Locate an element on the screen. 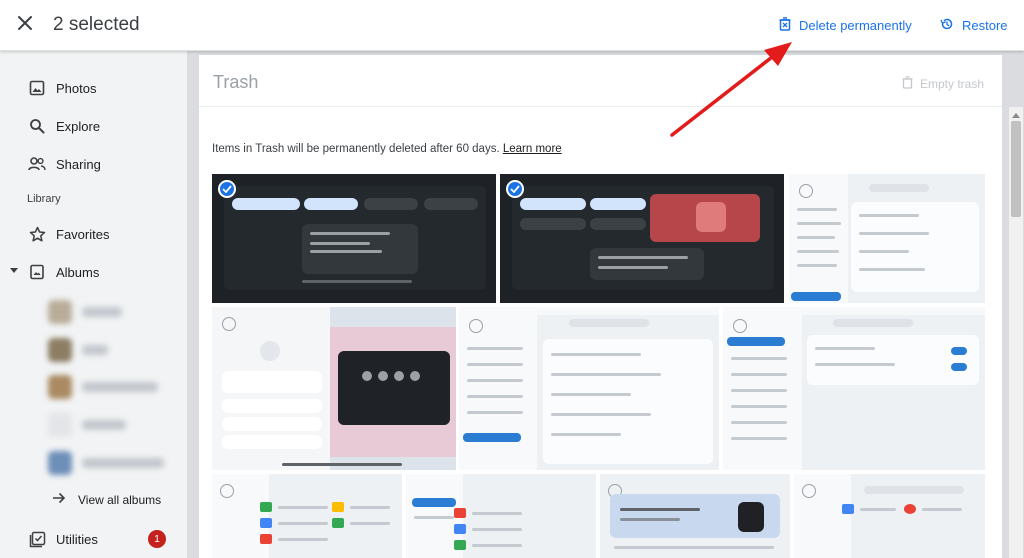  star-icon is located at coordinates (37, 234).